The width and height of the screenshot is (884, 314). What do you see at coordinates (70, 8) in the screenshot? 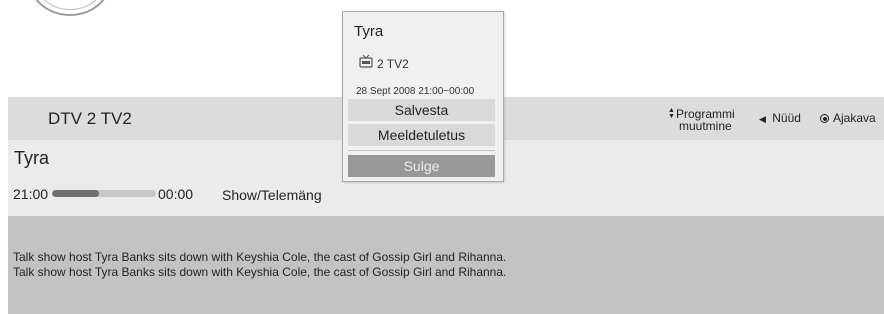
I see `logo-circle` at bounding box center [70, 8].